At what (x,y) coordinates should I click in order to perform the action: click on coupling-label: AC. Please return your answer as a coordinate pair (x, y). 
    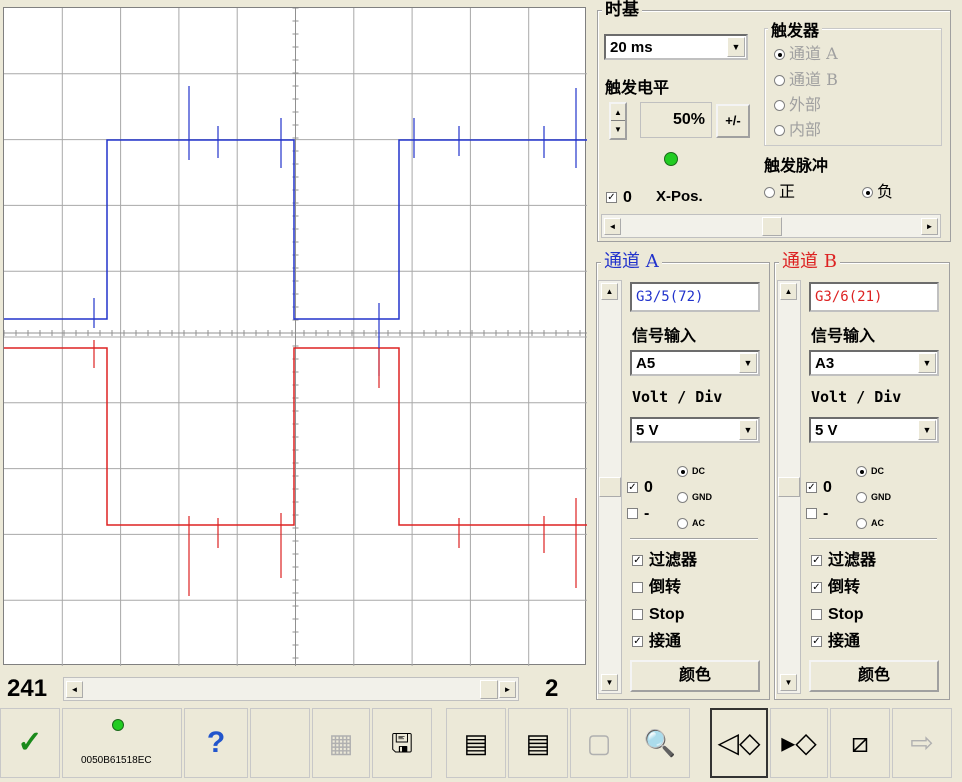
    Looking at the image, I should click on (698, 523).